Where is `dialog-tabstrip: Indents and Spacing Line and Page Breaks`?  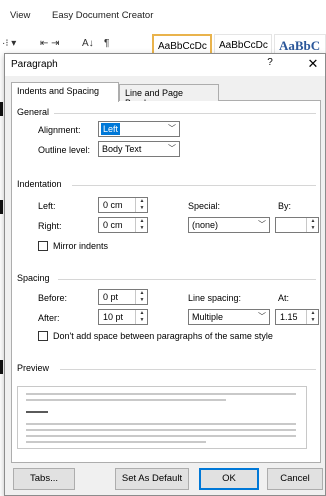
dialog-tabstrip: Indents and Spacing Line and Page Breaks is located at coordinates (166, 95).